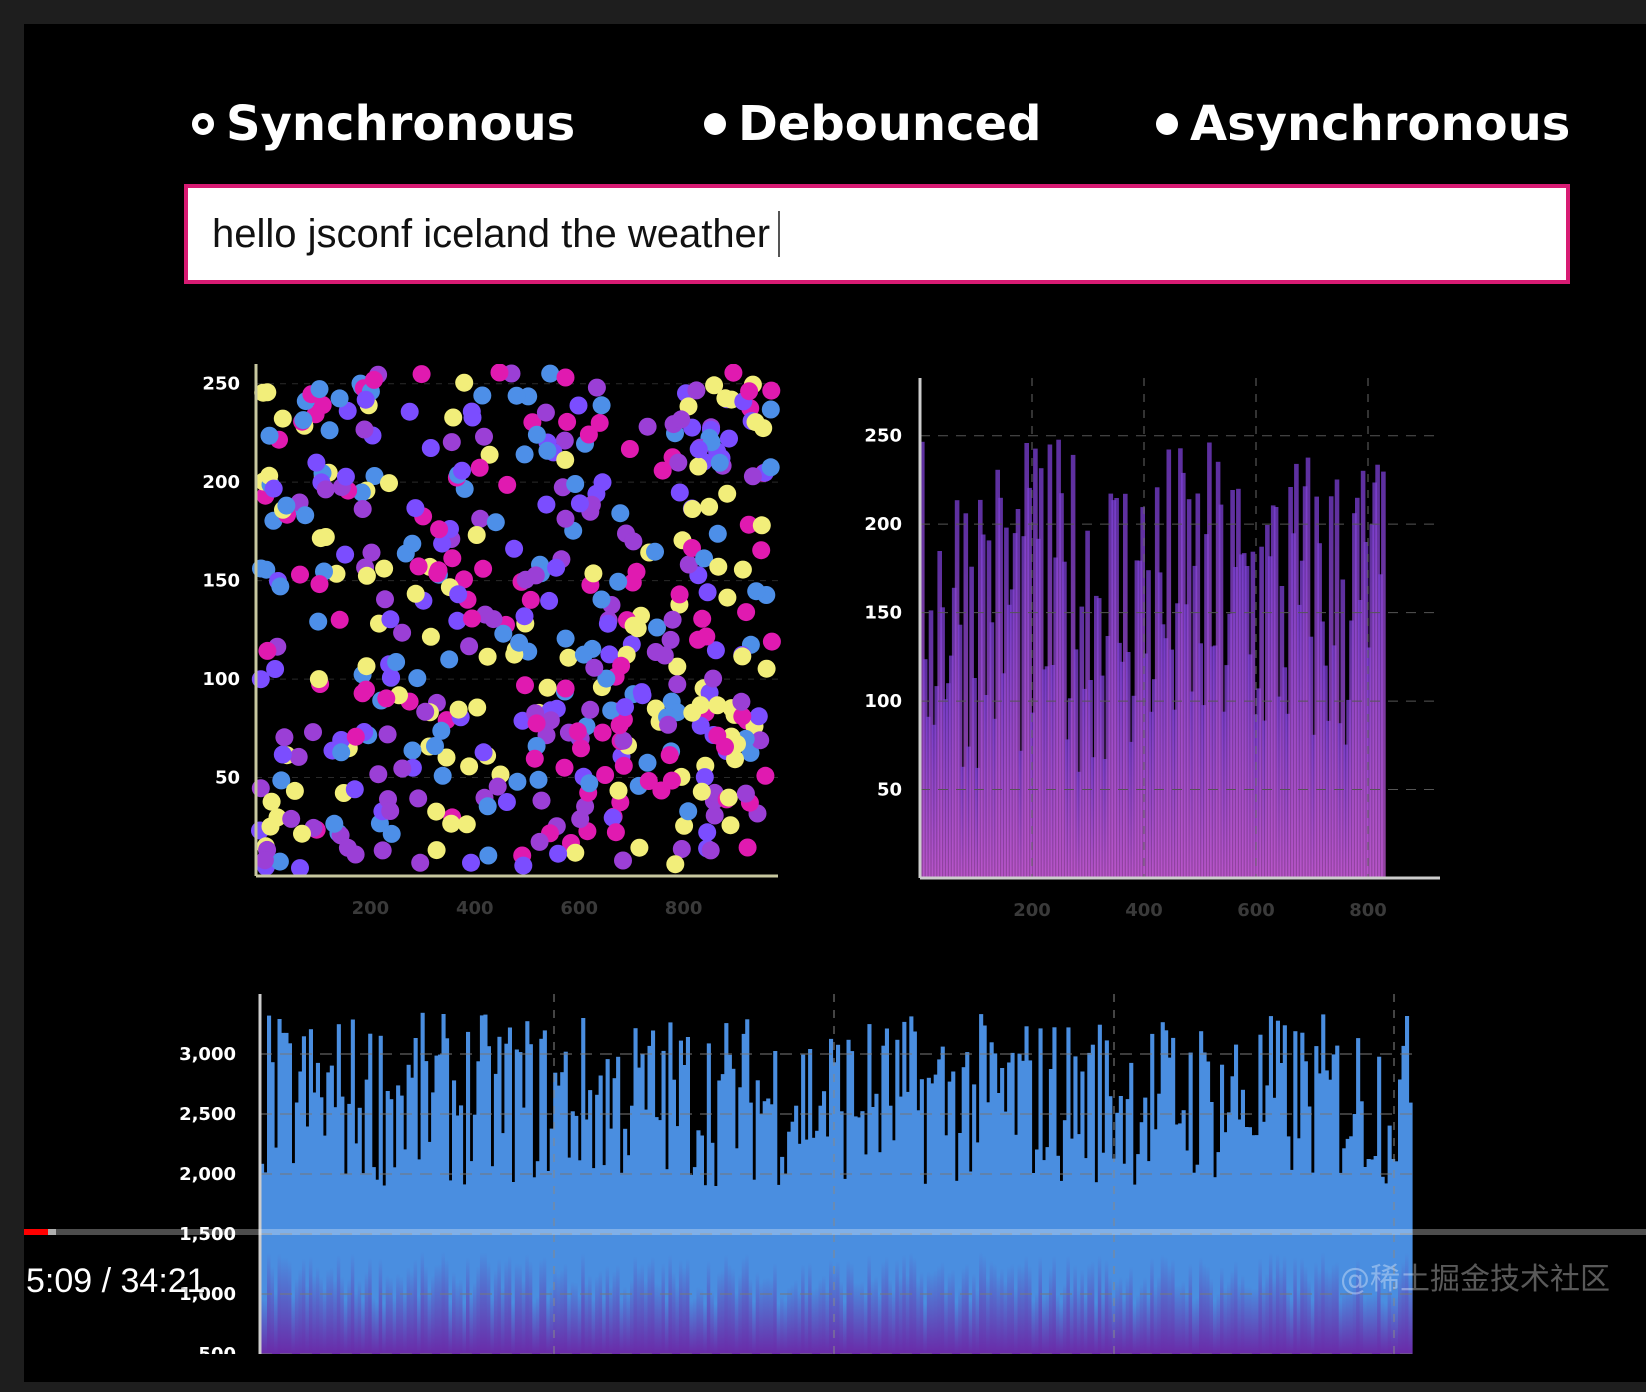  I want to click on y-tick-label: 200, so click(883, 524).